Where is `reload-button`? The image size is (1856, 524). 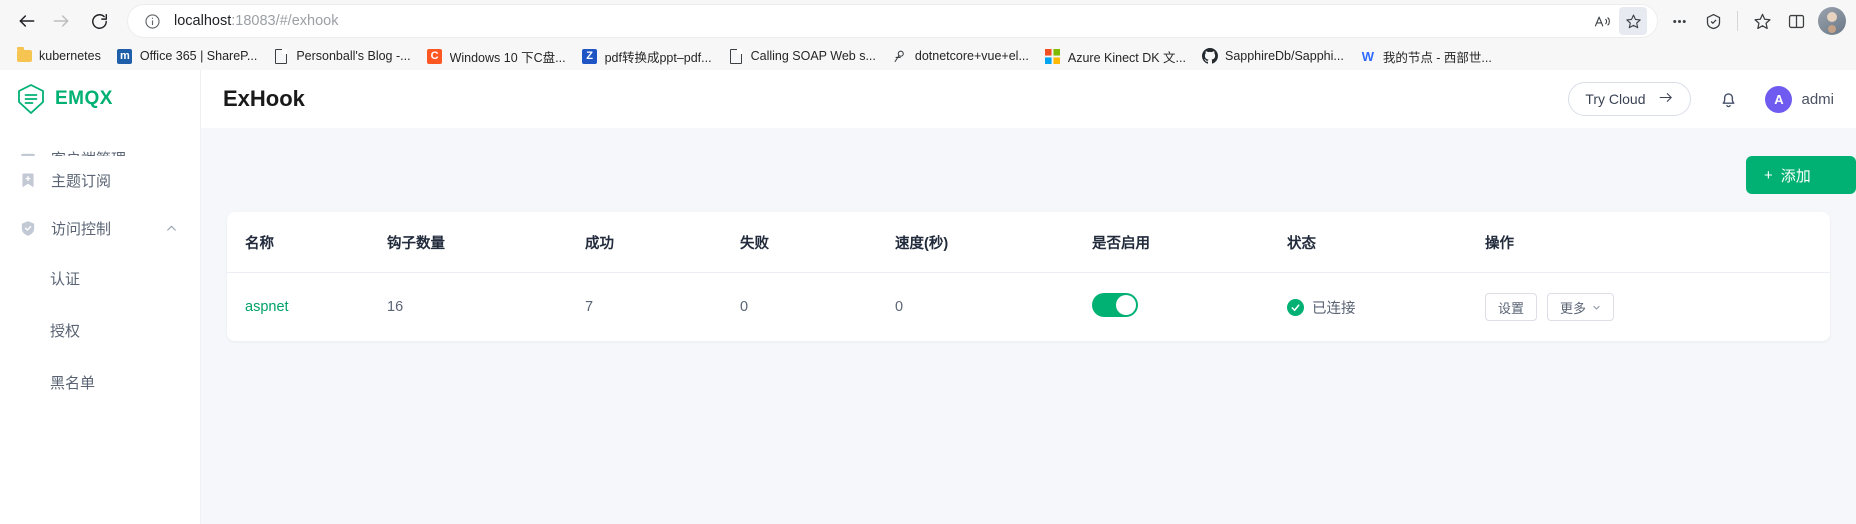
reload-button is located at coordinates (99, 21).